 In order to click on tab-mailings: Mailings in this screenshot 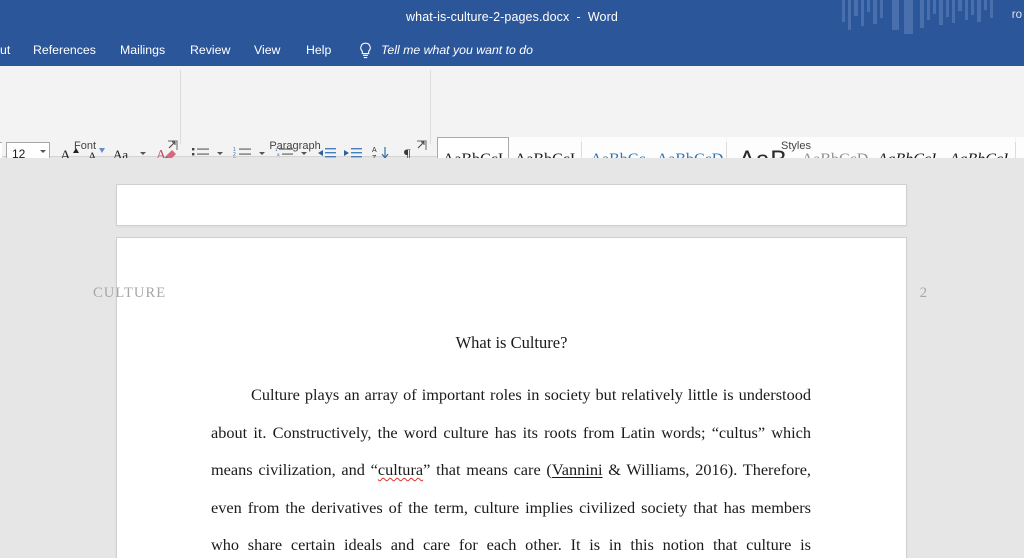, I will do `click(142, 50)`.